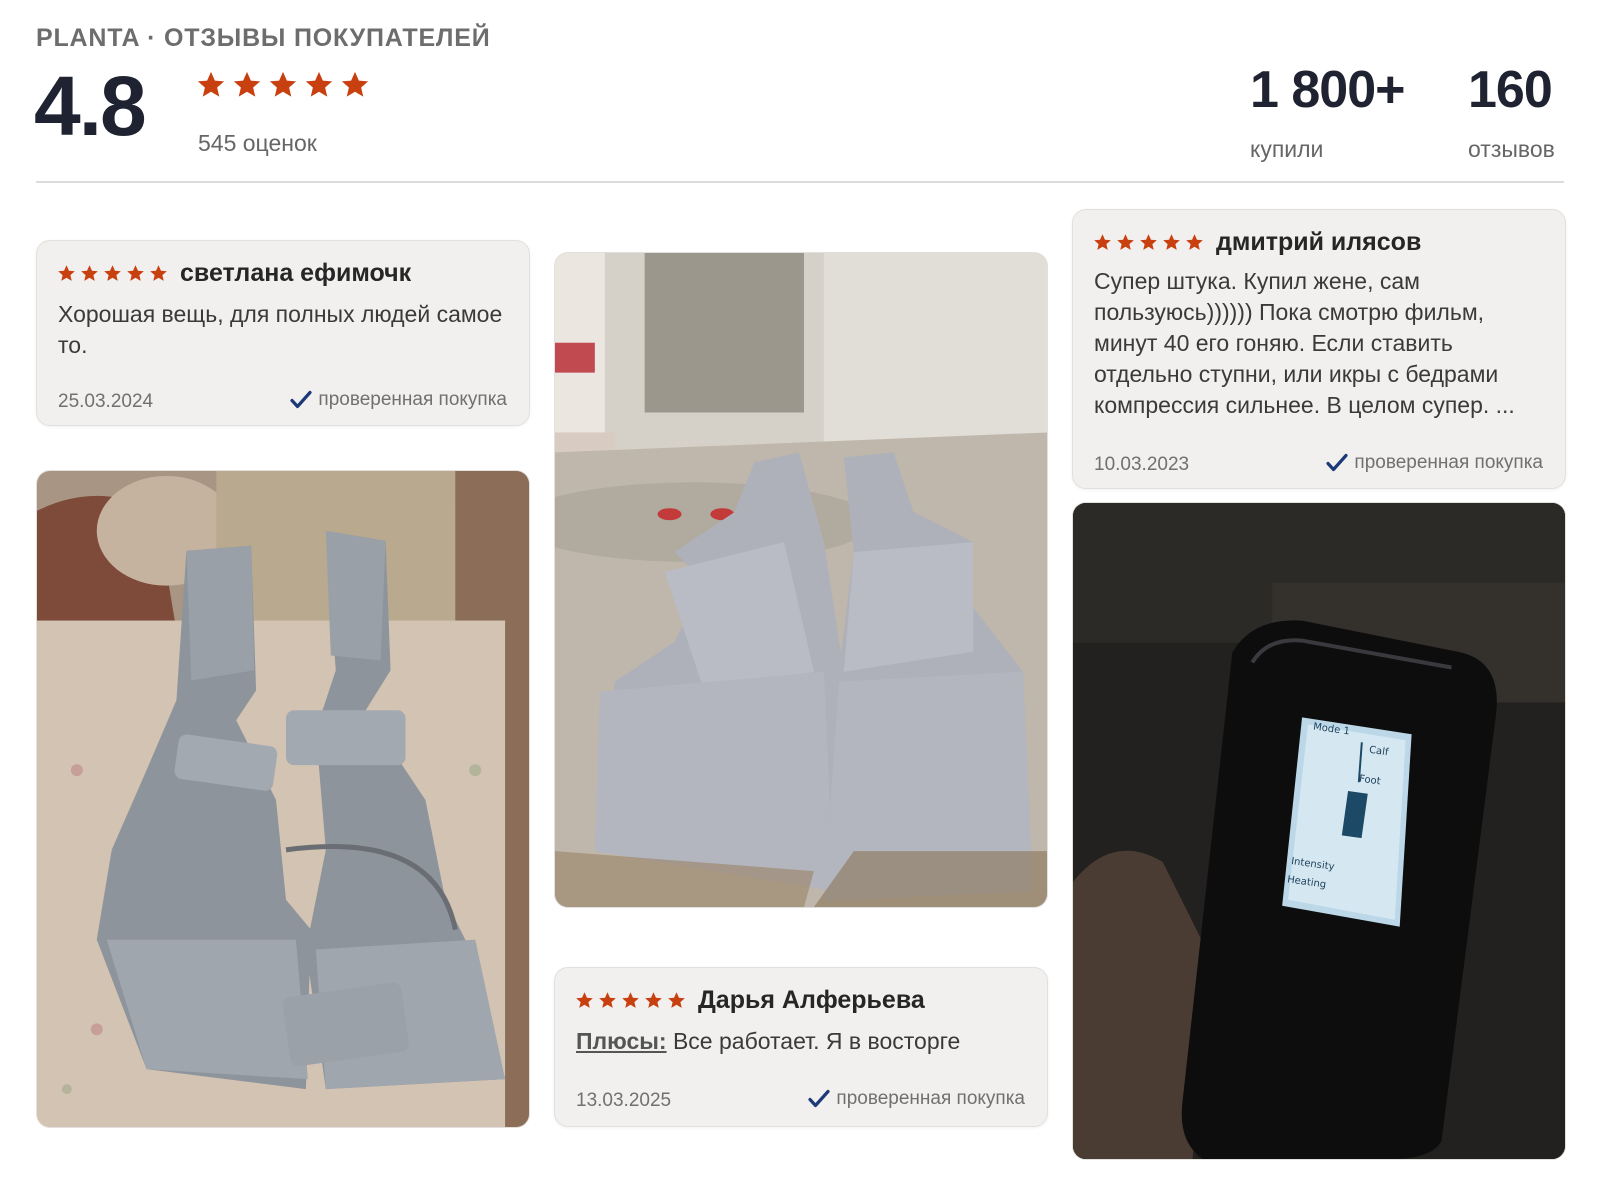  Describe the element at coordinates (296, 273) in the screenshot. I see `review-author: светлана ефимочк` at that location.